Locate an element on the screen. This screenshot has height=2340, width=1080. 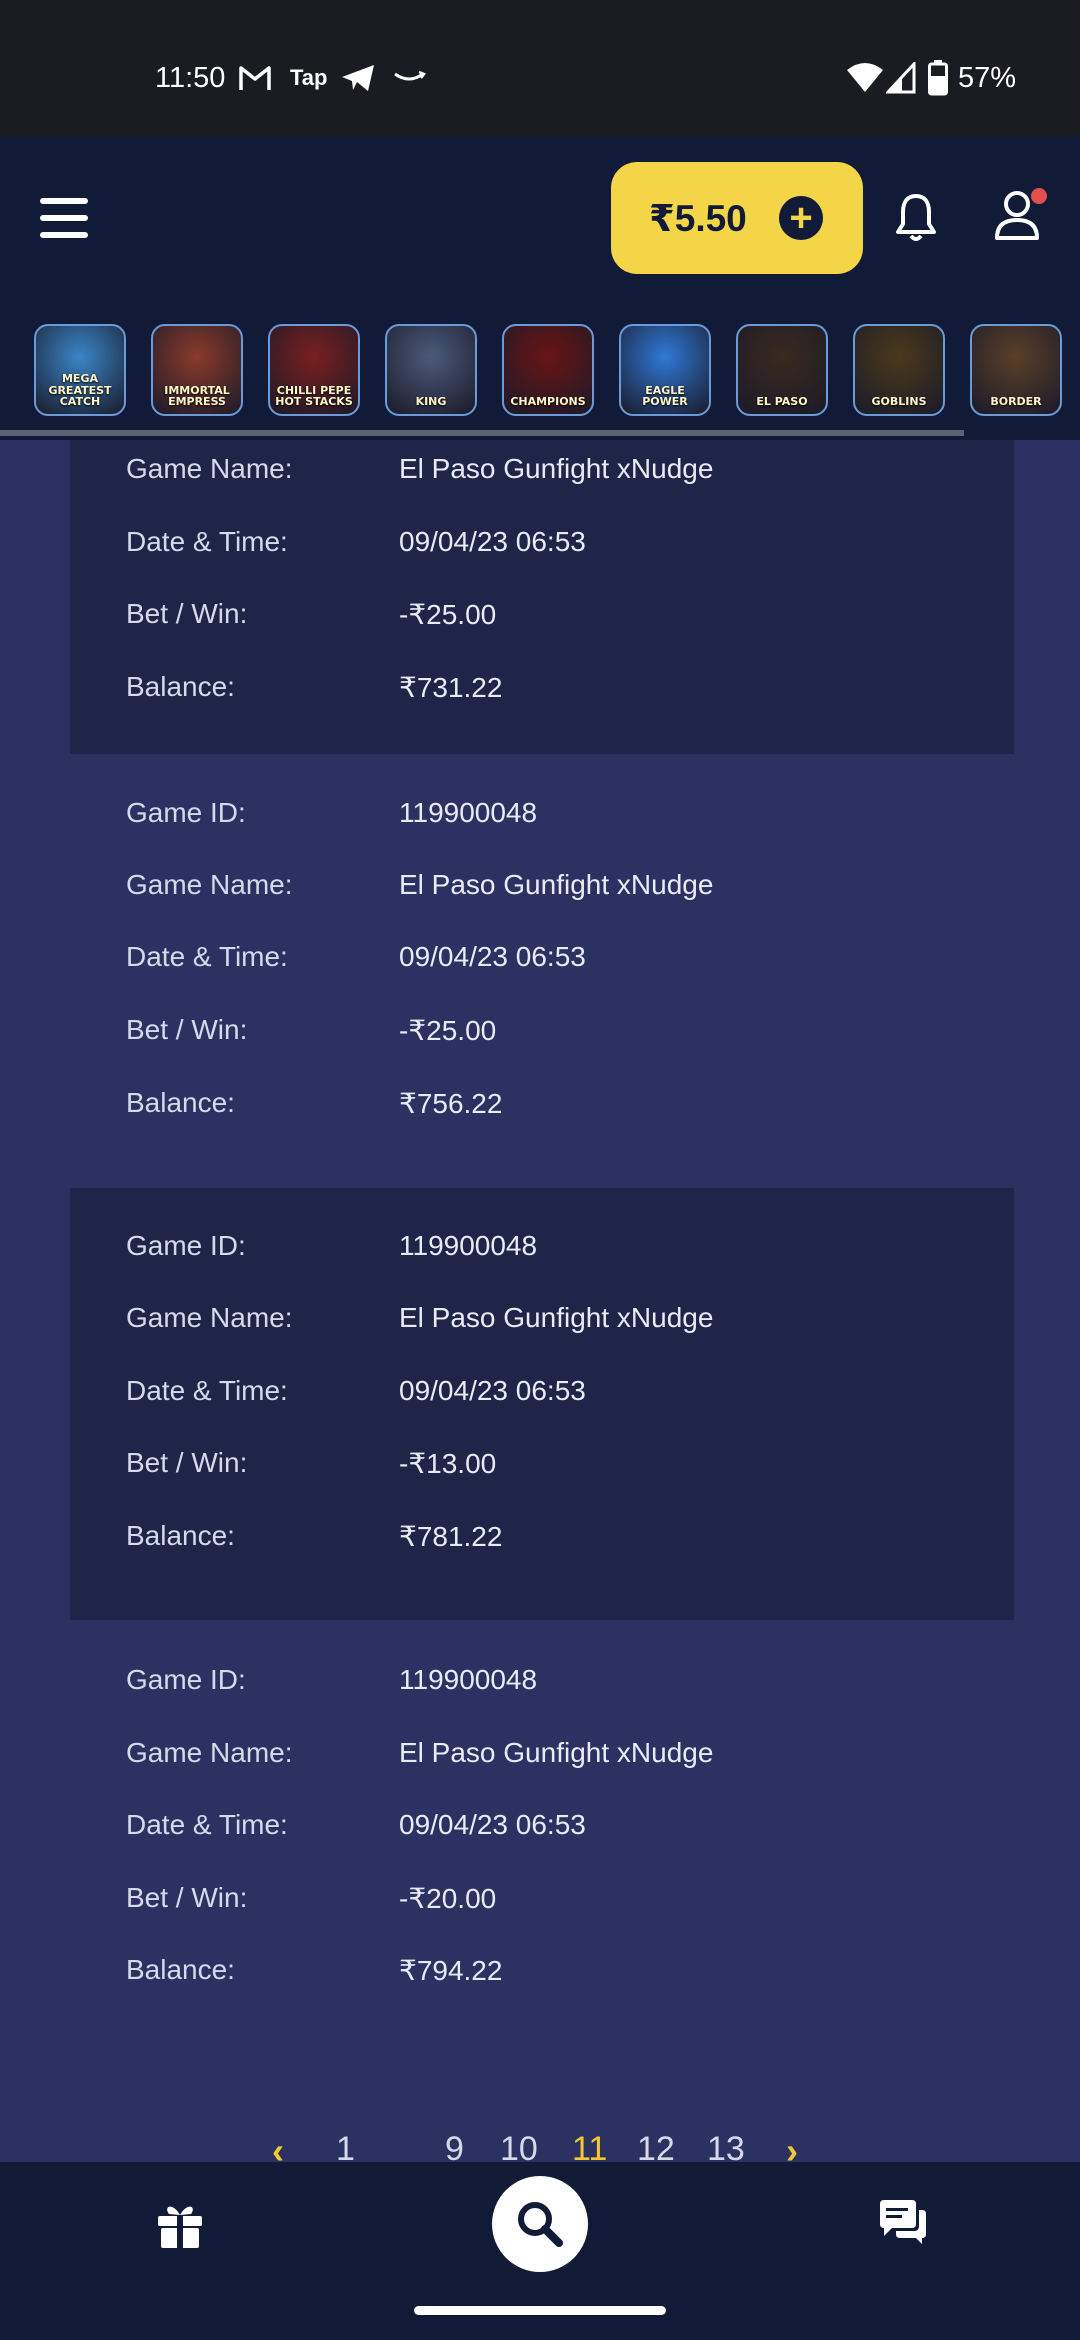
gift-icon is located at coordinates (180, 2227).